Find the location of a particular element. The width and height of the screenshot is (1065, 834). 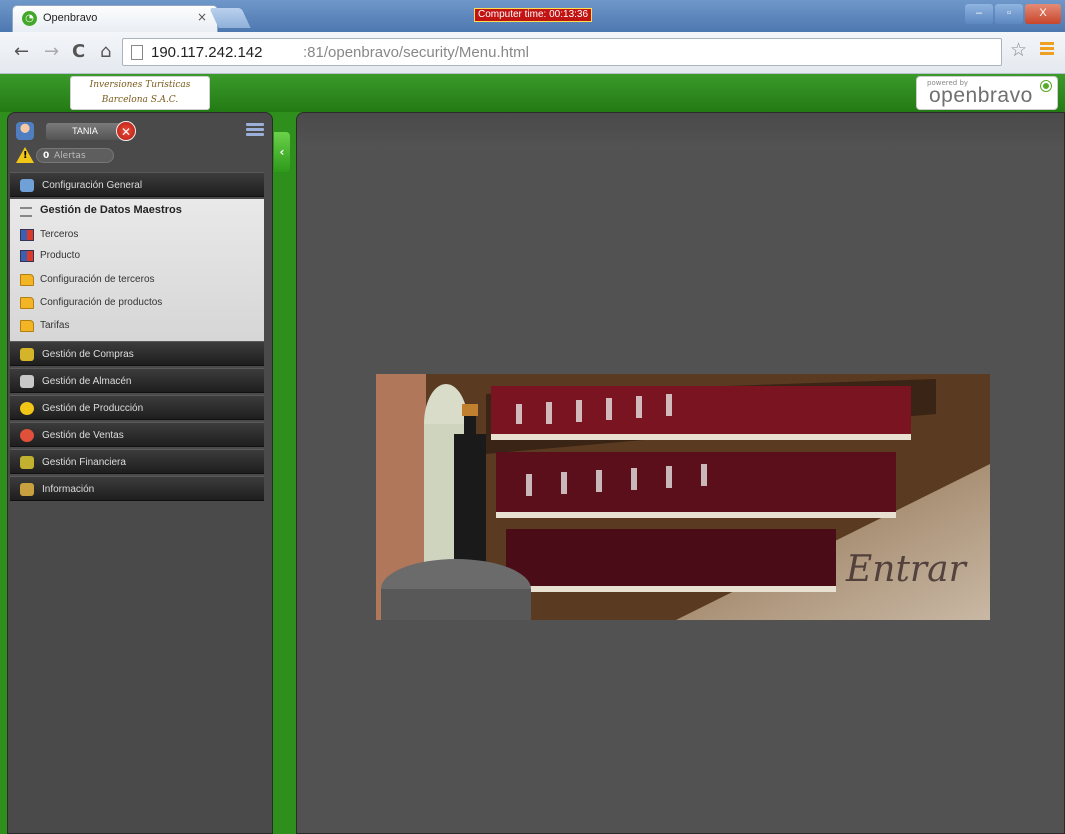

minimize-button: – is located at coordinates (979, 14).